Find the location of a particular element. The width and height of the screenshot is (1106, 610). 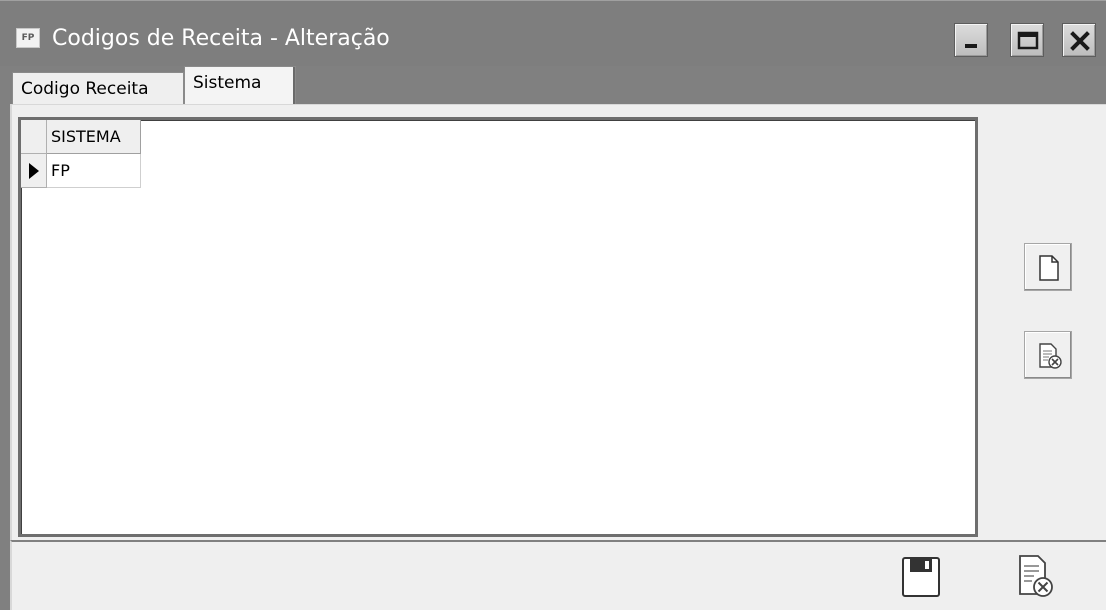

title-bar: FP Codigos de Receita - Alteração is located at coordinates (553, 33).